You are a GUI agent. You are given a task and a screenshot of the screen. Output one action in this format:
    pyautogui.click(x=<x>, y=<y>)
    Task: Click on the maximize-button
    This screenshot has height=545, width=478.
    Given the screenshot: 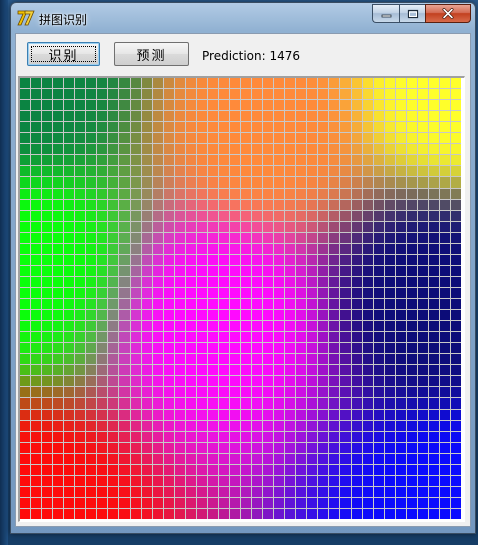 What is the action you would take?
    pyautogui.click(x=412, y=13)
    